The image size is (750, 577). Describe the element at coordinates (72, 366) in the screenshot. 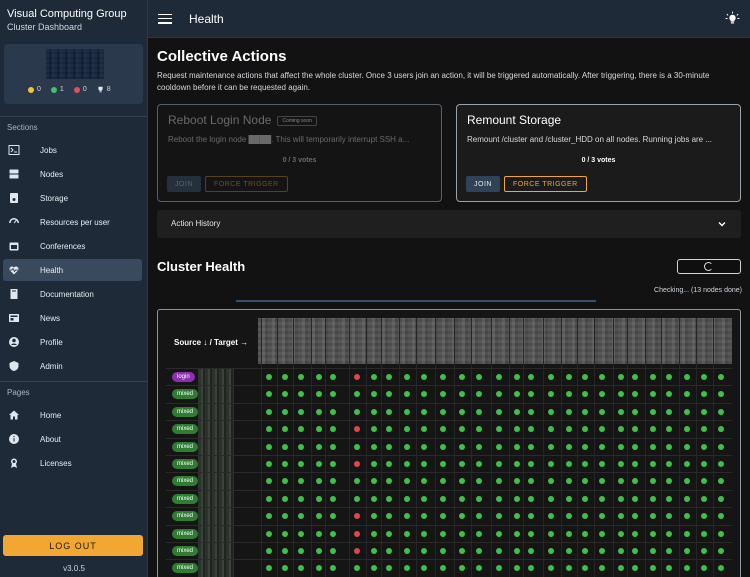

I see `nav-item-admin: Admin` at that location.